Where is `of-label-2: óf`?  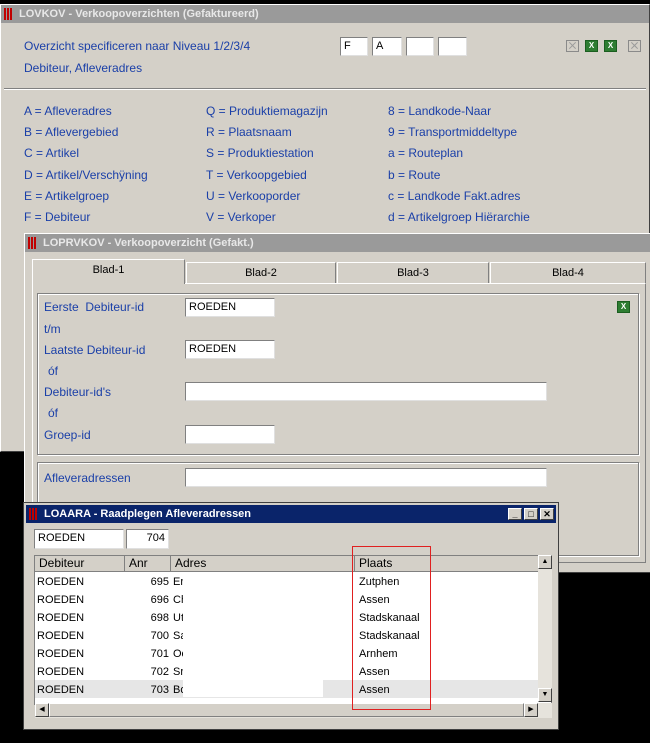
of-label-2: óf is located at coordinates (53, 413).